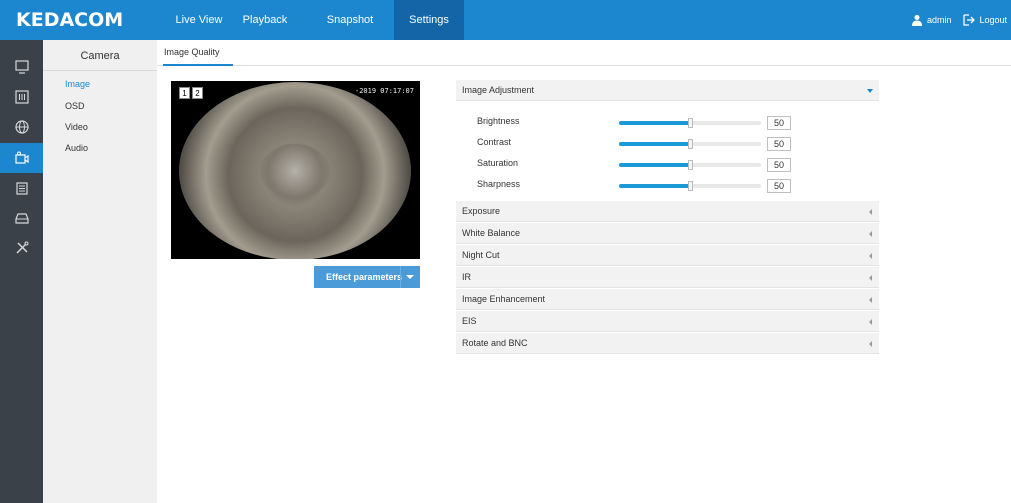  What do you see at coordinates (76, 148) in the screenshot?
I see `subnav-item-audio: Audio` at bounding box center [76, 148].